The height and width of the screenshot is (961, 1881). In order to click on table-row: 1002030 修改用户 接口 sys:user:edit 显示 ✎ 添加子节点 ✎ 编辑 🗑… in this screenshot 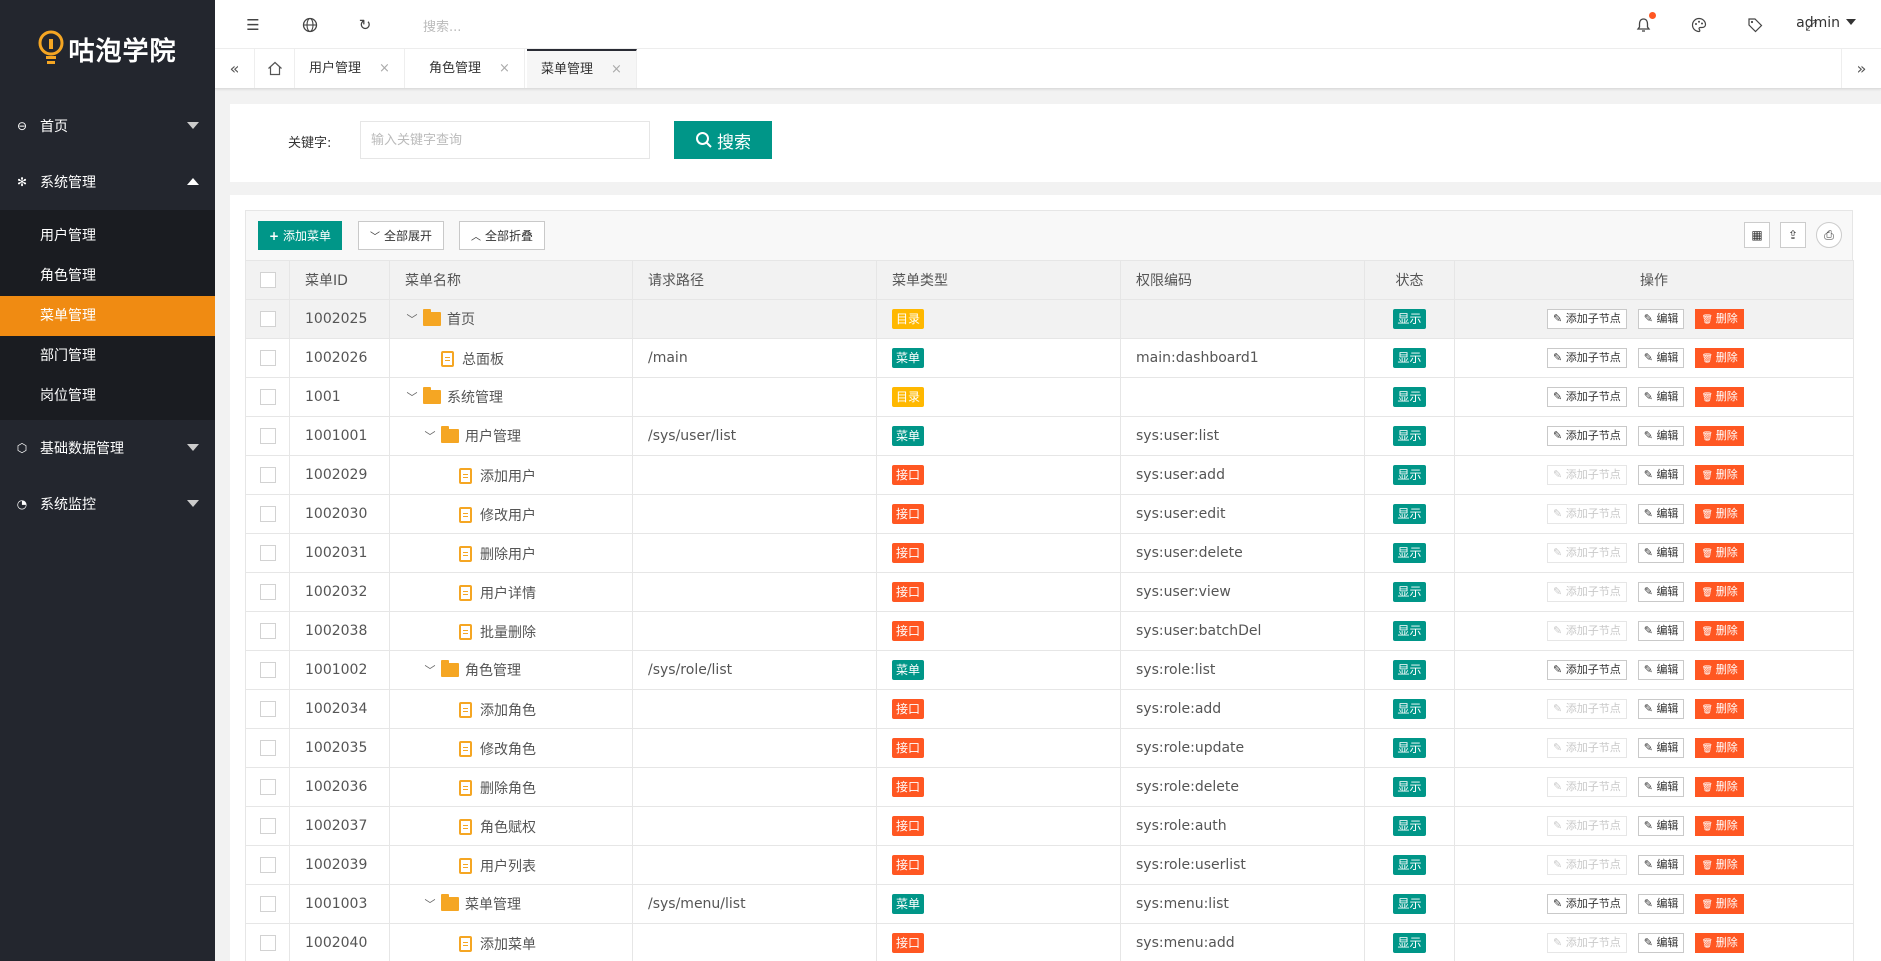, I will do `click(1049, 514)`.